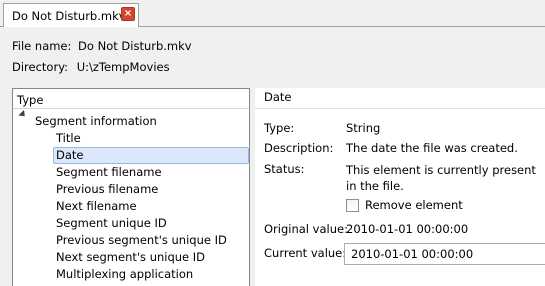 Image resolution: width=545 pixels, height=286 pixels. Describe the element at coordinates (352, 205) in the screenshot. I see `remove-element-checkbox` at that location.